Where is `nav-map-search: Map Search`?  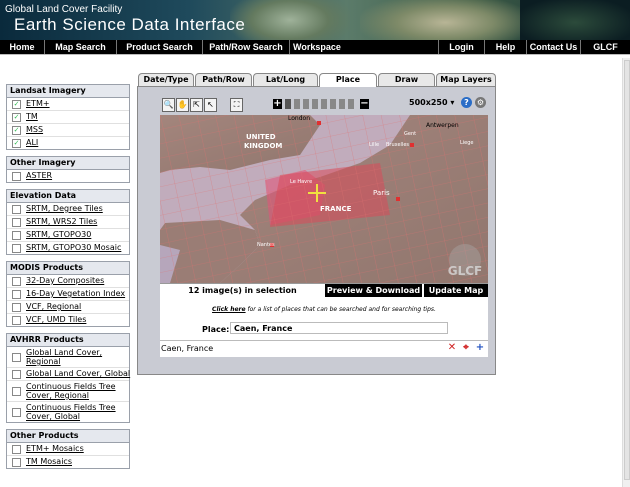
nav-map-search: Map Search is located at coordinates (81, 47).